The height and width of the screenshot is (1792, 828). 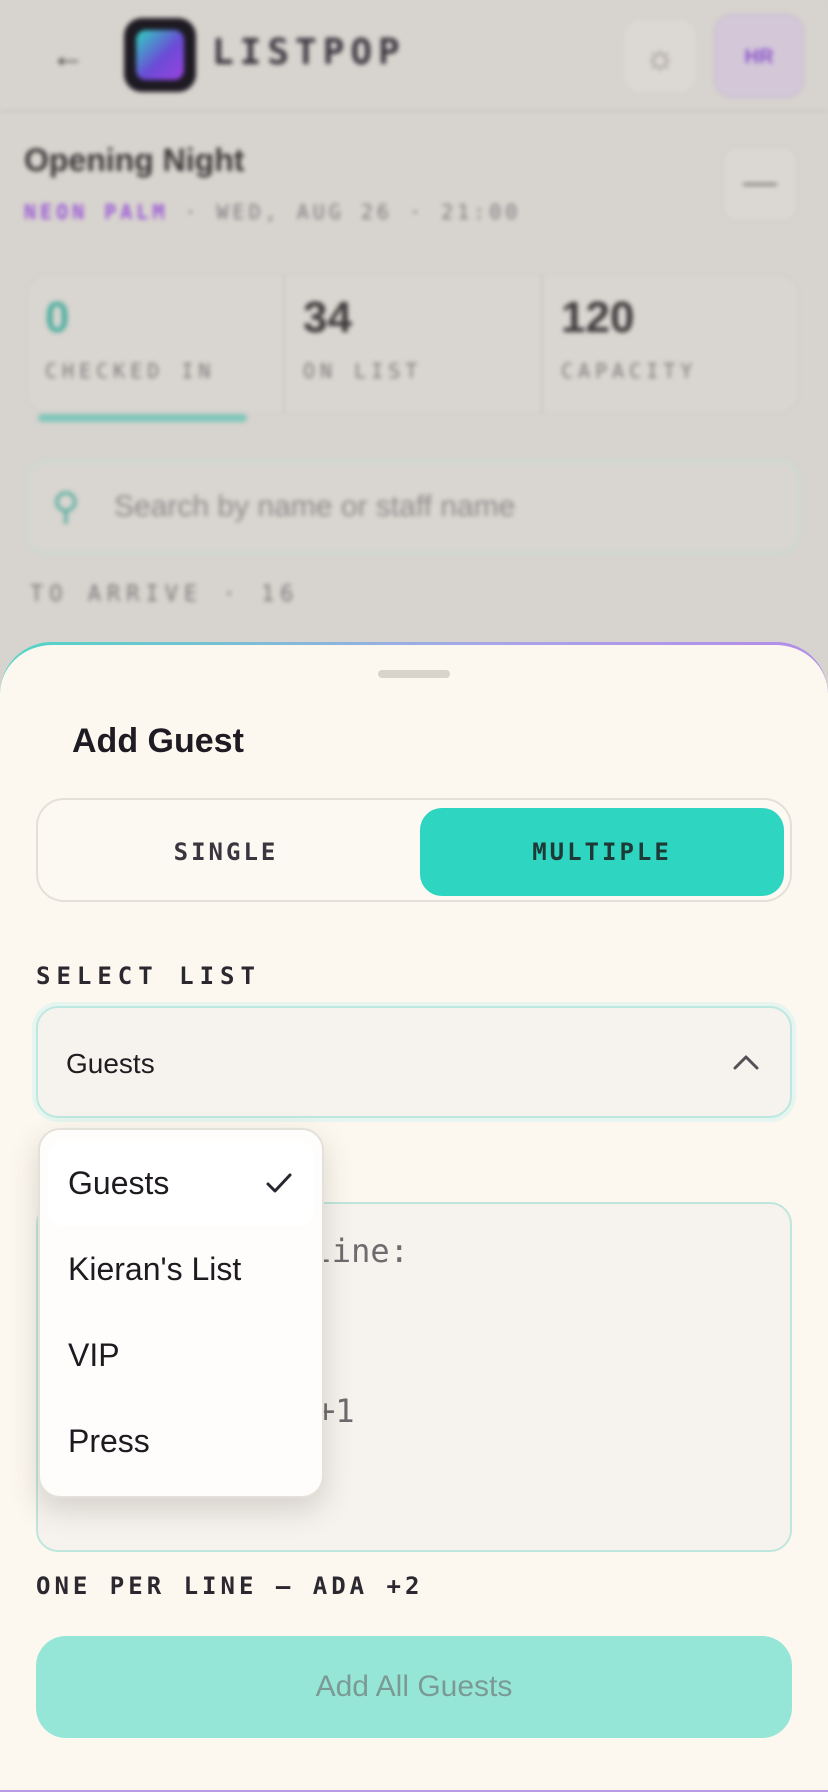 I want to click on format-hint: ONE PER LINE — ADA +2, so click(x=230, y=1586).